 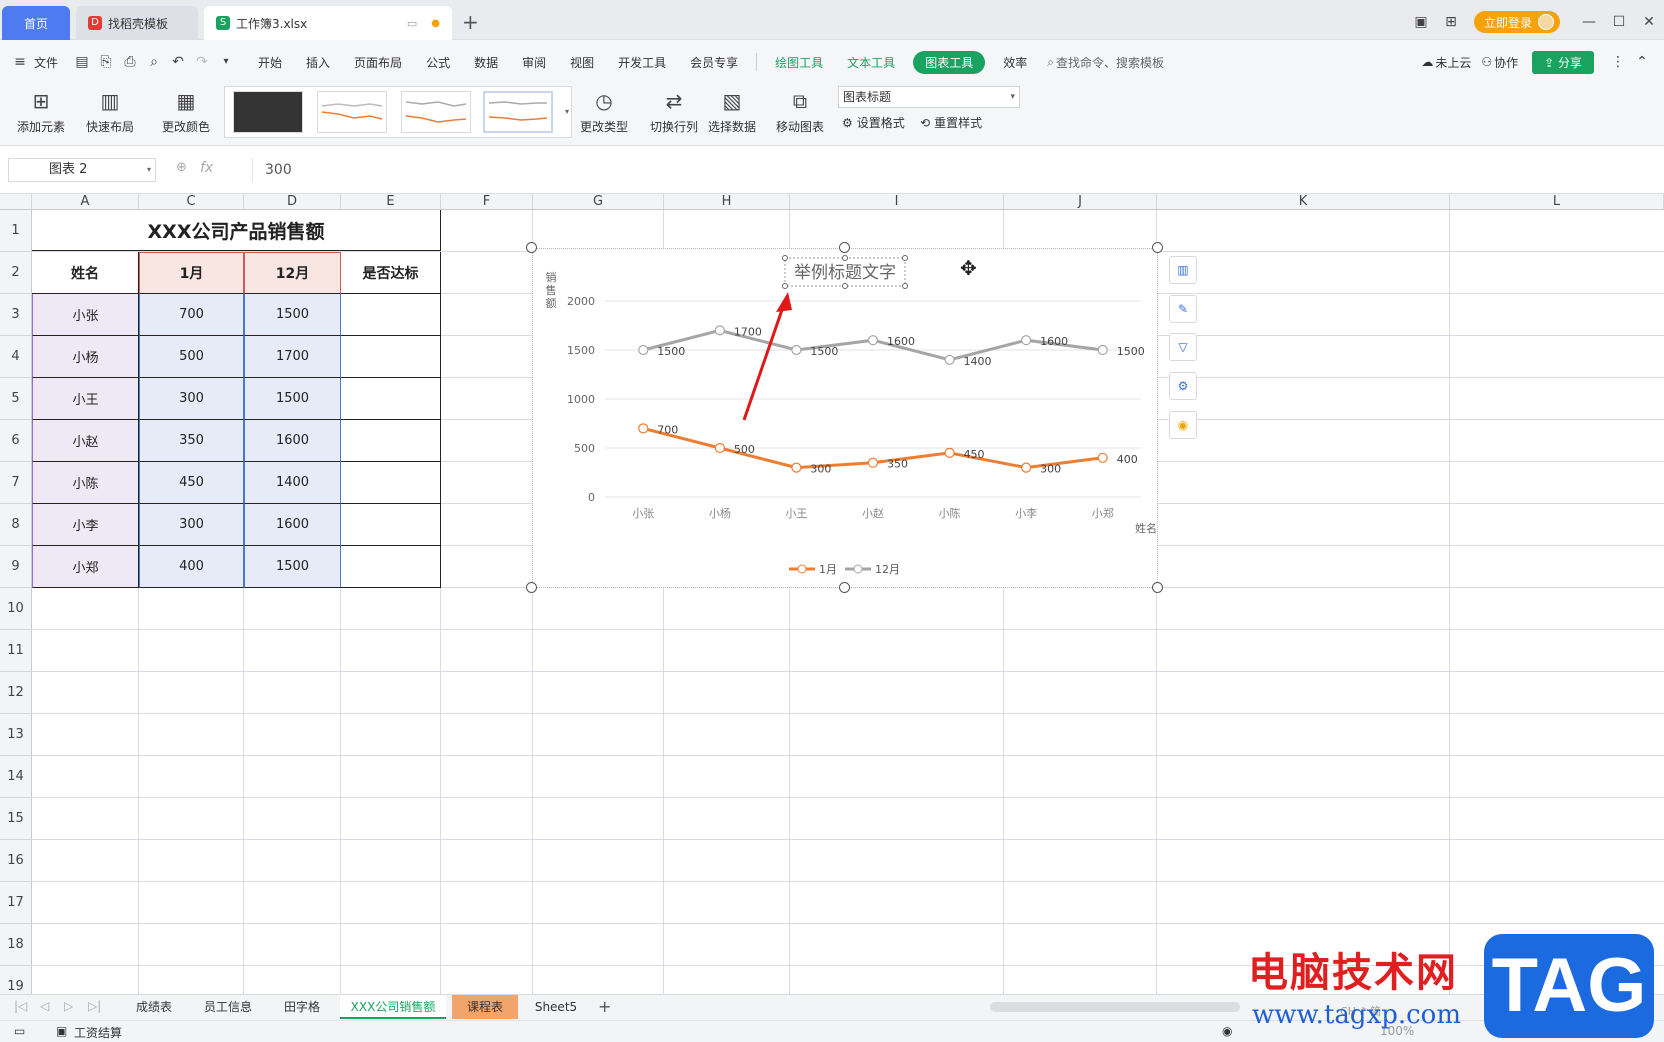 What do you see at coordinates (19, 1031) in the screenshot?
I see `monitor-icon: ▭` at bounding box center [19, 1031].